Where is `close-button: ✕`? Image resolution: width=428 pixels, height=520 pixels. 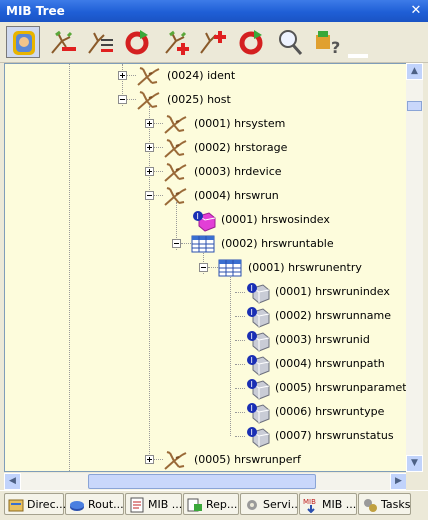
close-button: ✕ is located at coordinates (416, 11).